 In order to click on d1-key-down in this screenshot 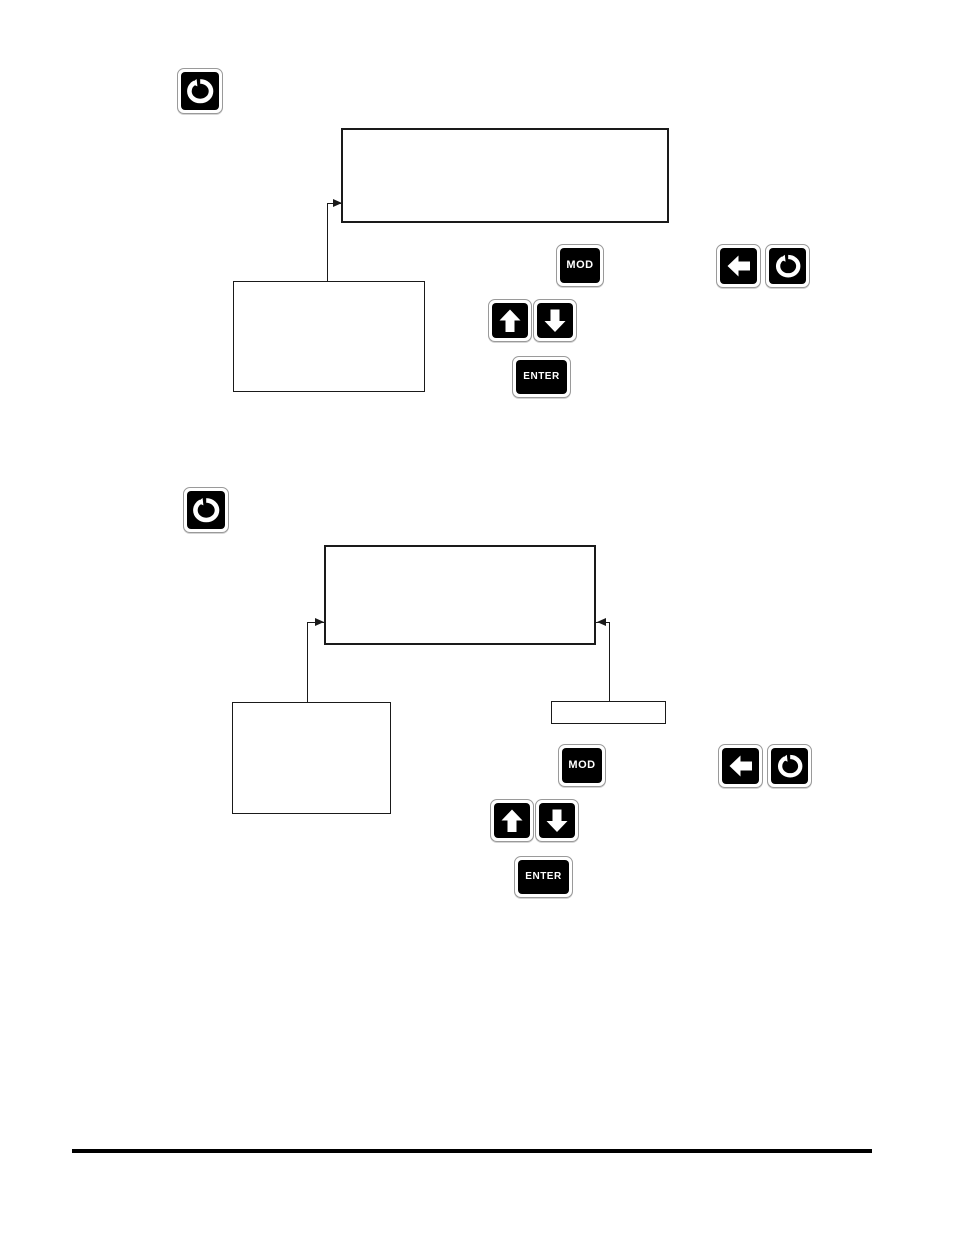, I will do `click(555, 320)`.